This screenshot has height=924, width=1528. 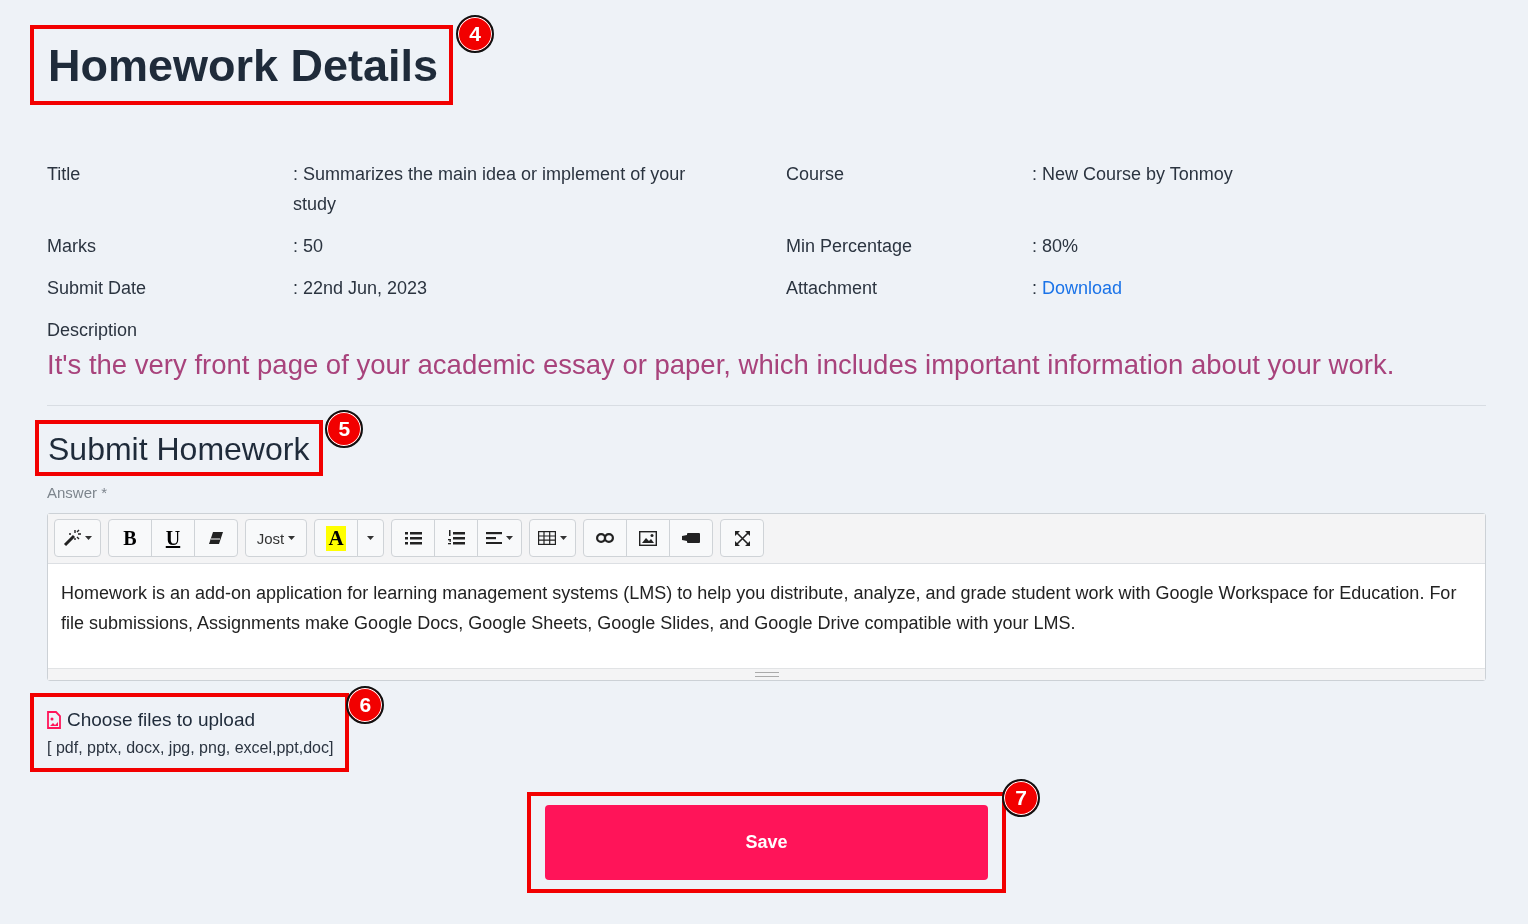 I want to click on numbered-list-icon, so click(x=456, y=538).